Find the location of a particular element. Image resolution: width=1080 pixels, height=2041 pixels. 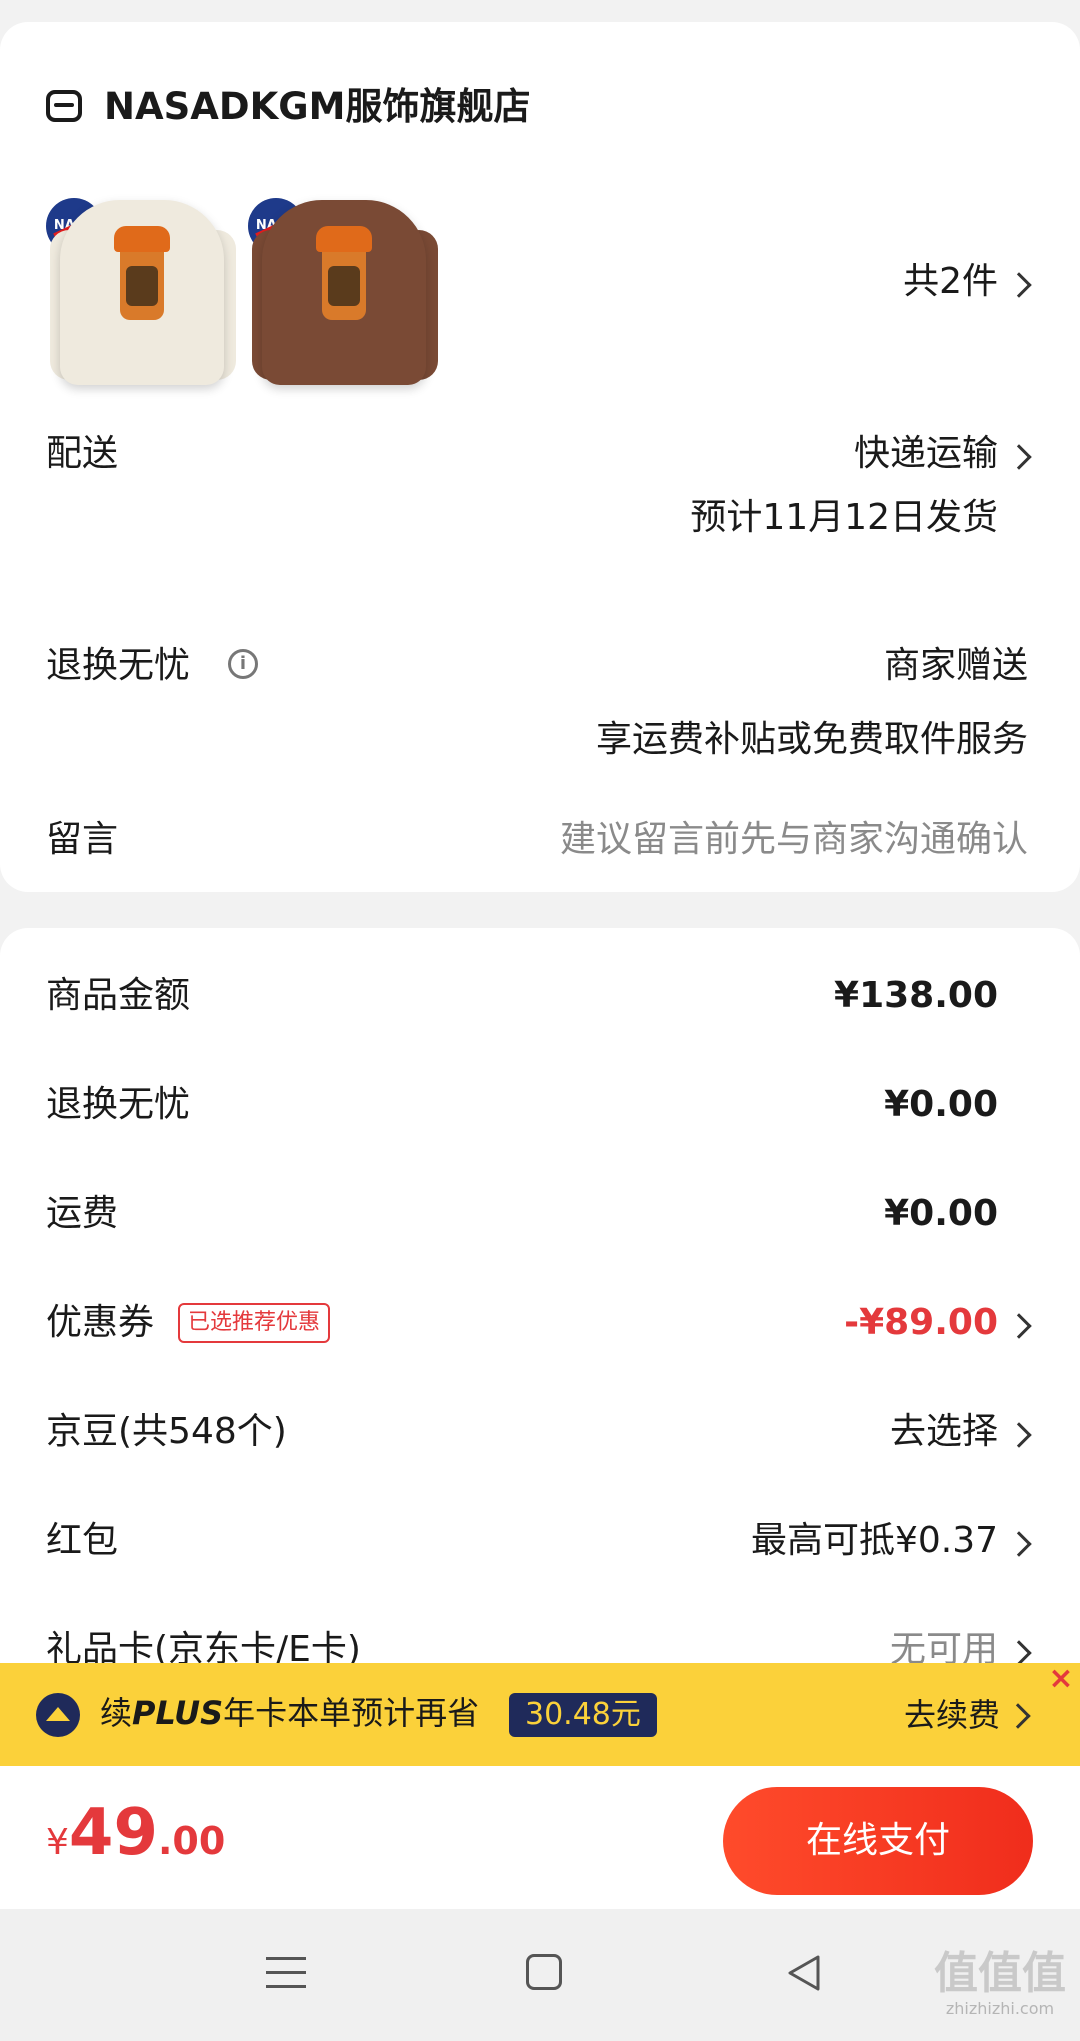

redpacket-label: 红包 is located at coordinates (82, 1540).